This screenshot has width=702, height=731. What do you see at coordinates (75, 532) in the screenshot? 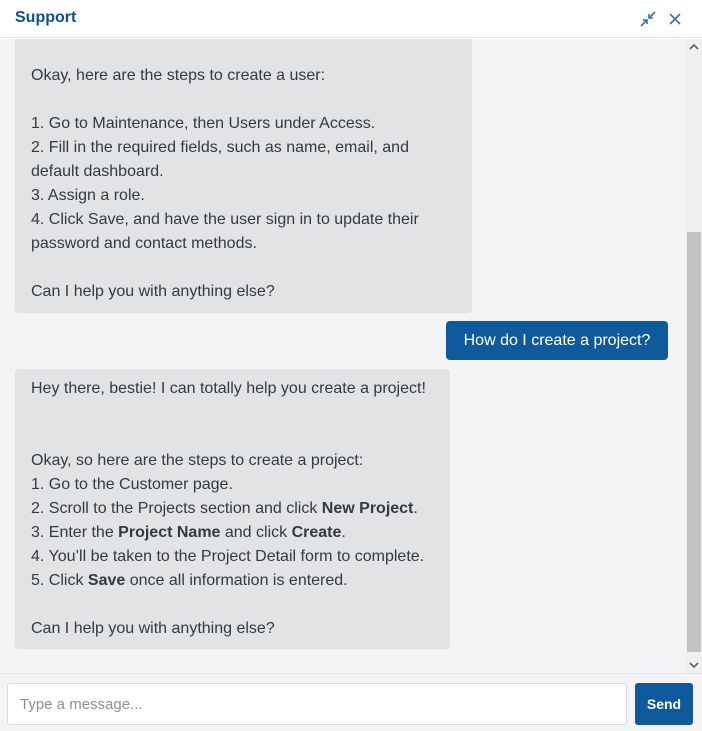
I see `step-text: 3. Enter the` at bounding box center [75, 532].